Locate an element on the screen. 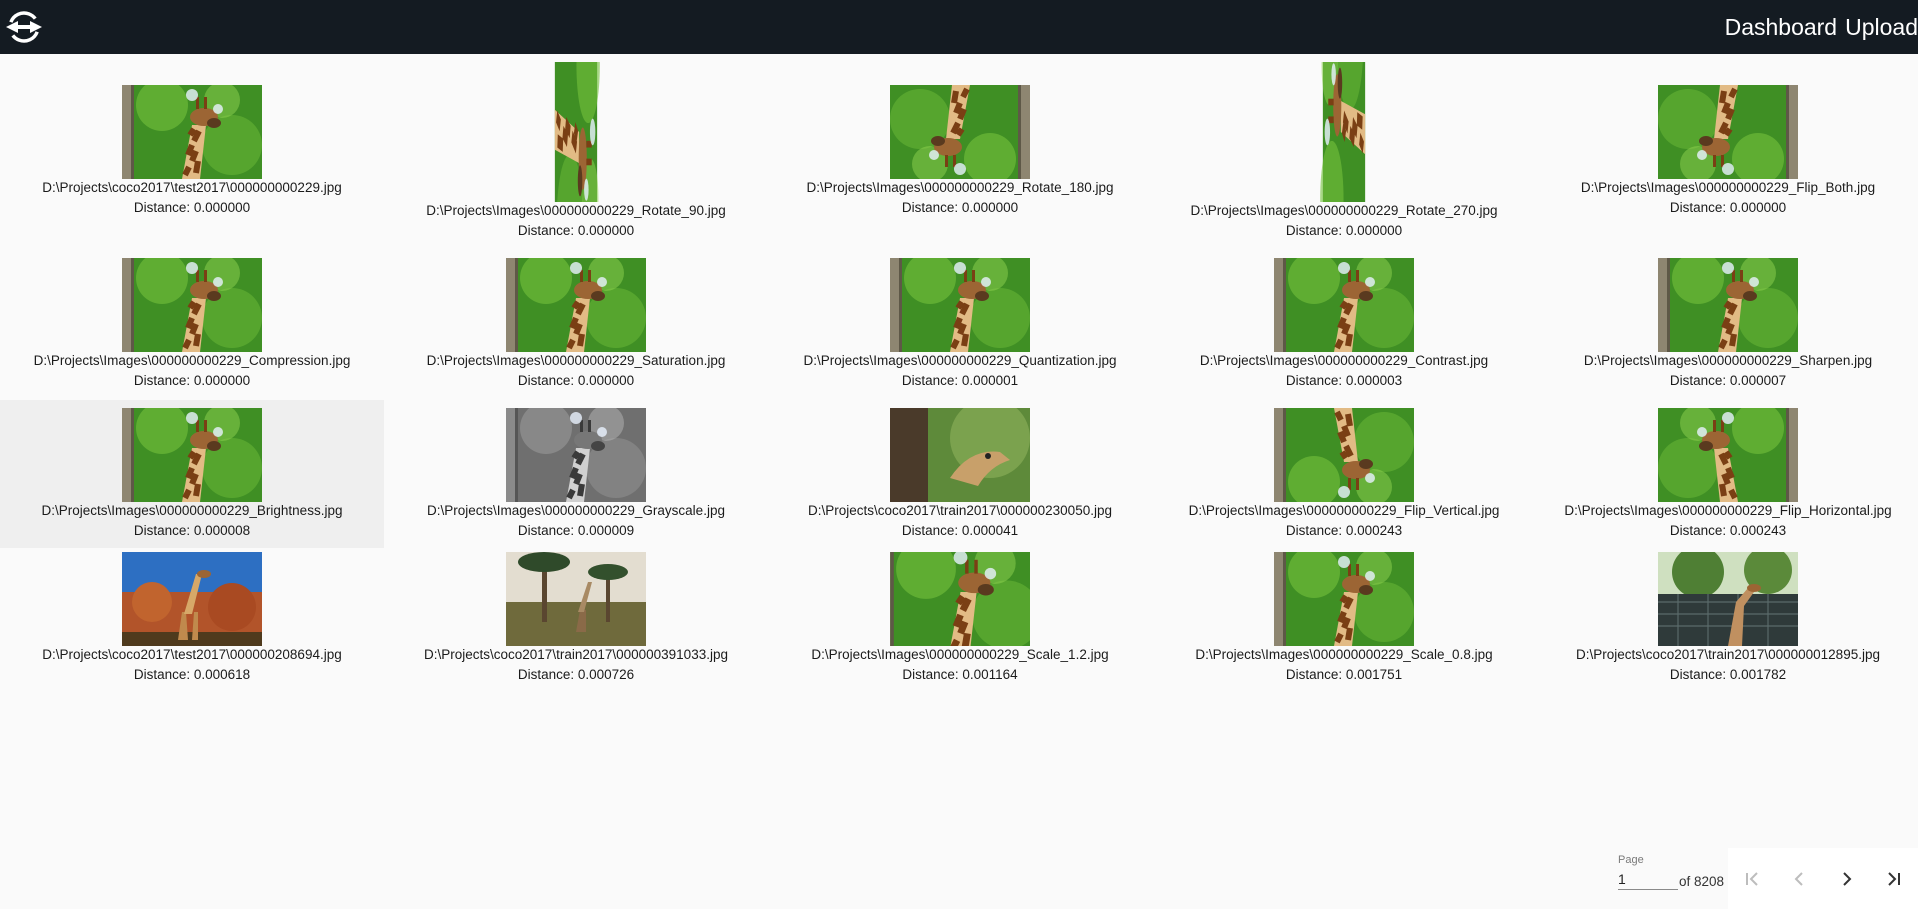 The height and width of the screenshot is (909, 1918). chevron-right-icon is located at coordinates (1847, 878).